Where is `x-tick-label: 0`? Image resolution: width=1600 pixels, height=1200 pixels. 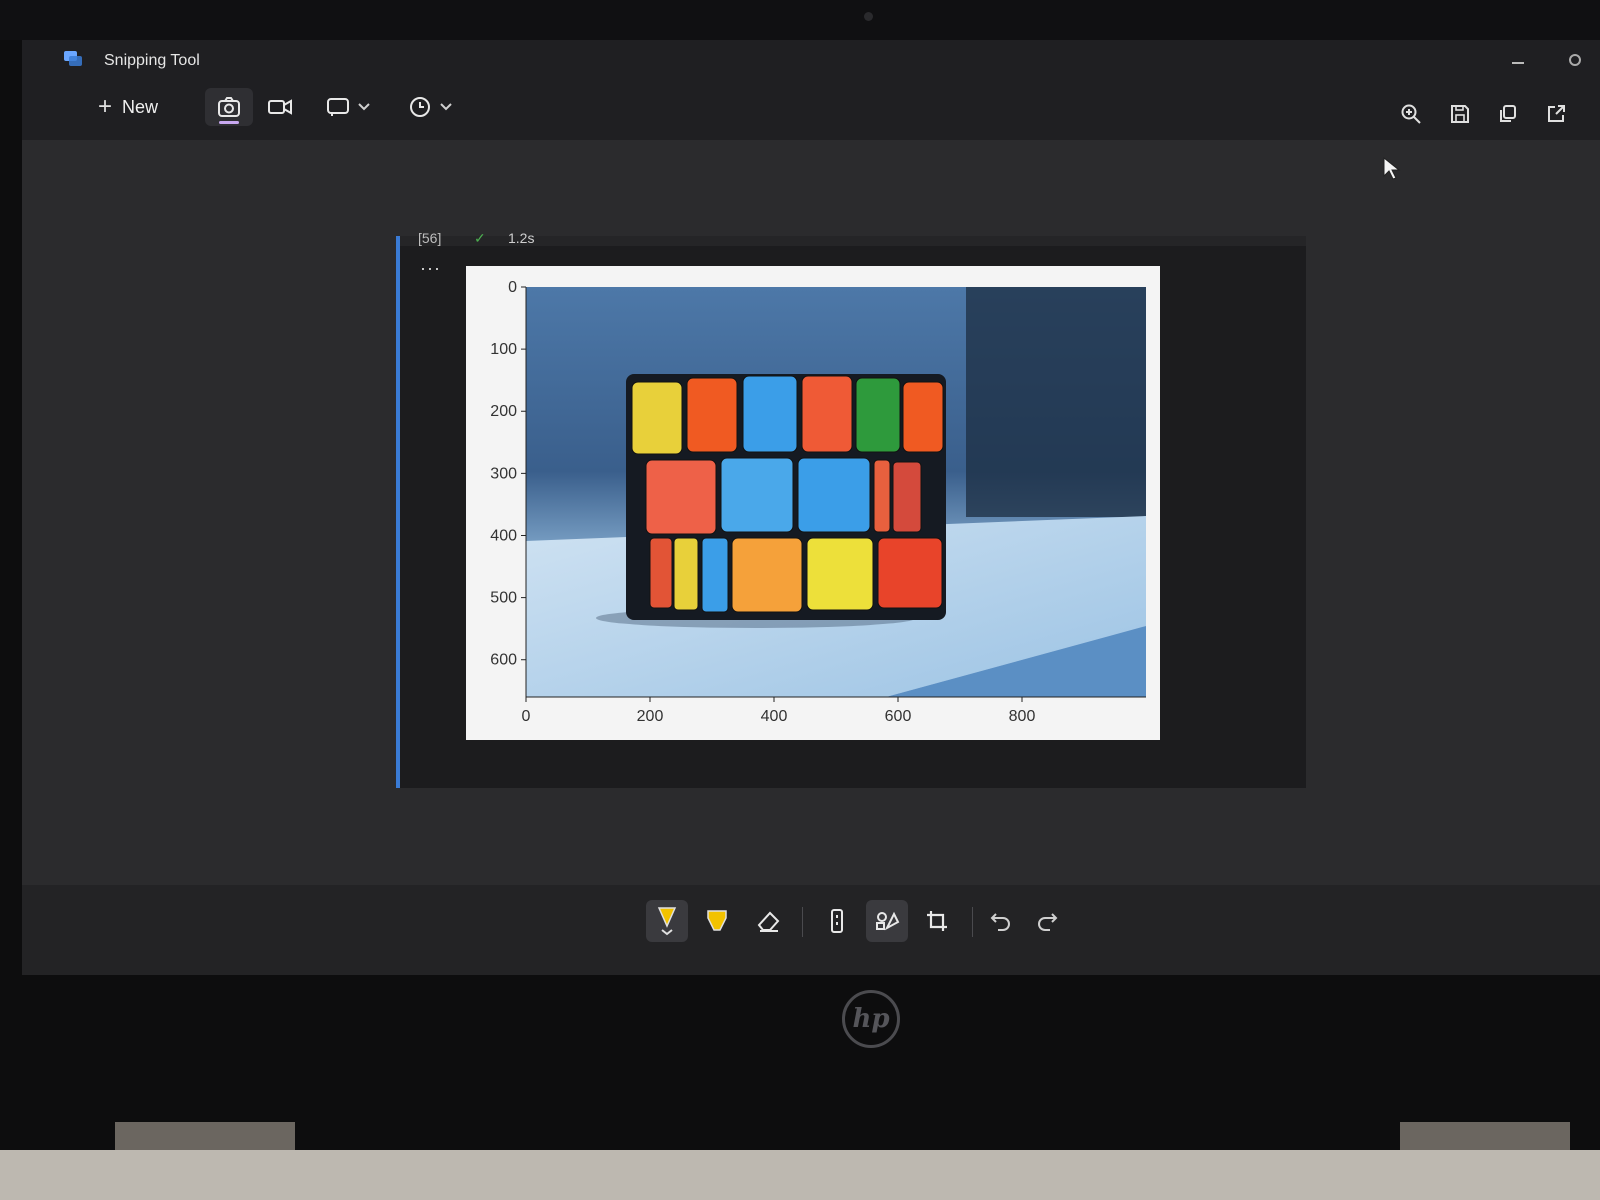
x-tick-label: 0 is located at coordinates (526, 716).